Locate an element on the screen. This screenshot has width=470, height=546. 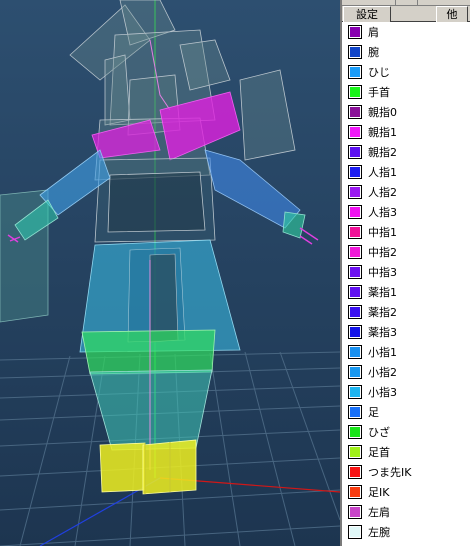
list-item: 小指3 is located at coordinates (406, 392).